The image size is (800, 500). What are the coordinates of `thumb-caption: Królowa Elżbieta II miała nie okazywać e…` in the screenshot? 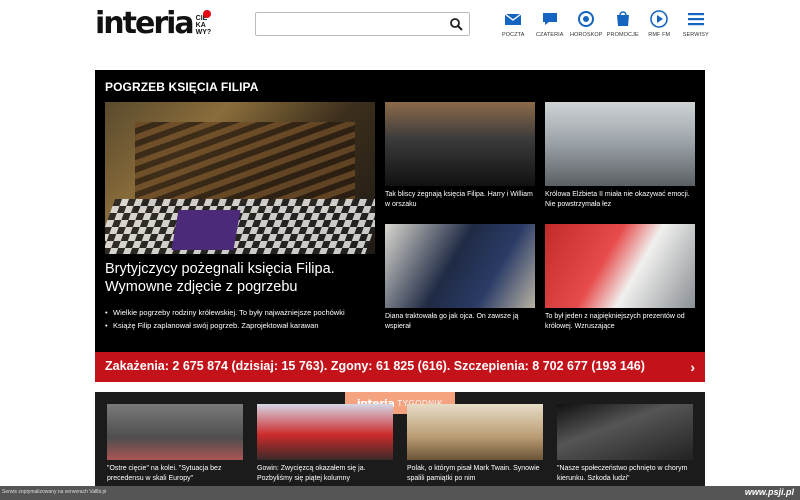 It's located at (617, 199).